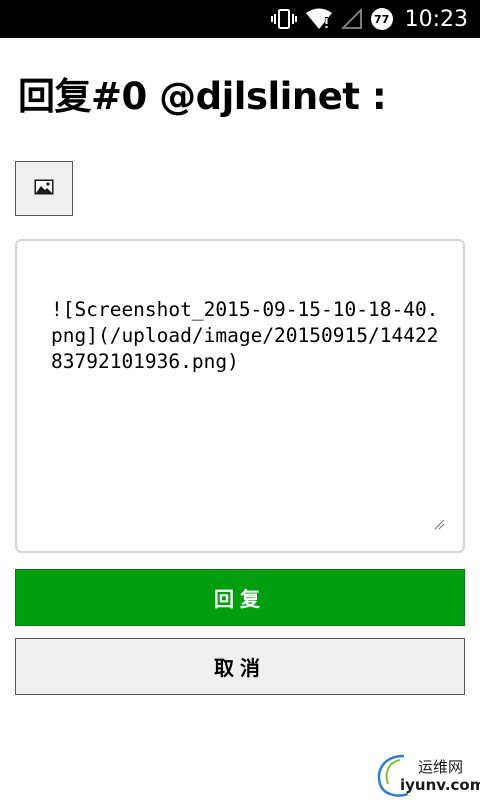  I want to click on watermark-cn: 运维网, so click(441, 767).